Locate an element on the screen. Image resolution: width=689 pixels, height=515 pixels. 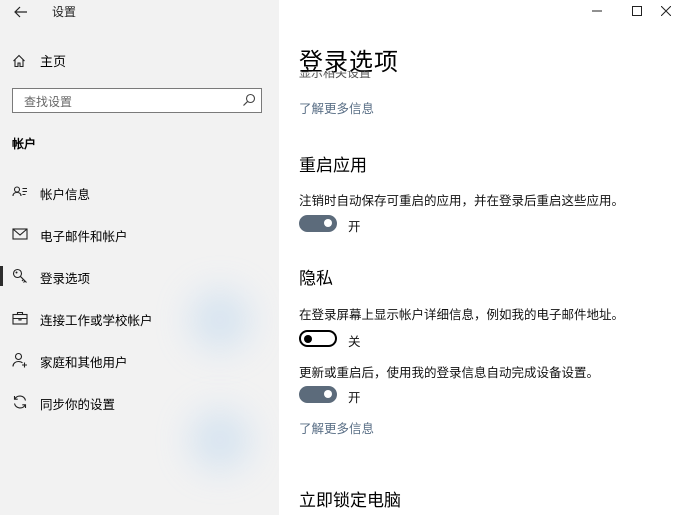
clipped-text: 显示相关设置 is located at coordinates (335, 75).